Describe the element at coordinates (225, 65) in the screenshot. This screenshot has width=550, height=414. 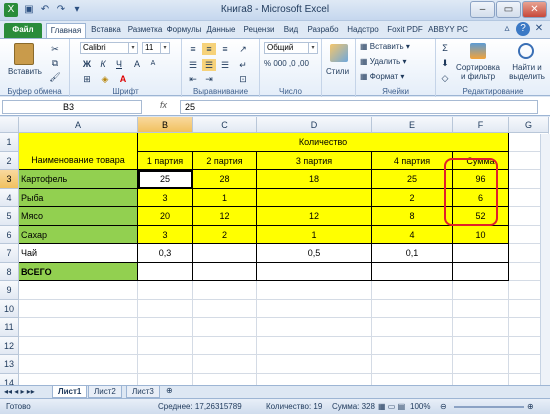
I see `align-right-icon: ☰` at that location.